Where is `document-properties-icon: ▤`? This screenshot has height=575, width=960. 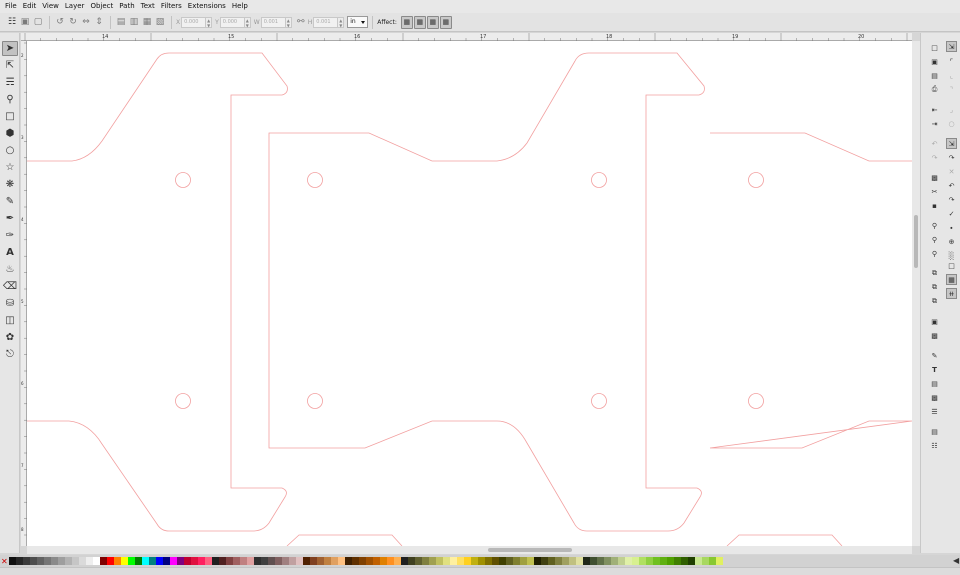 document-properties-icon: ▤ is located at coordinates (934, 431).